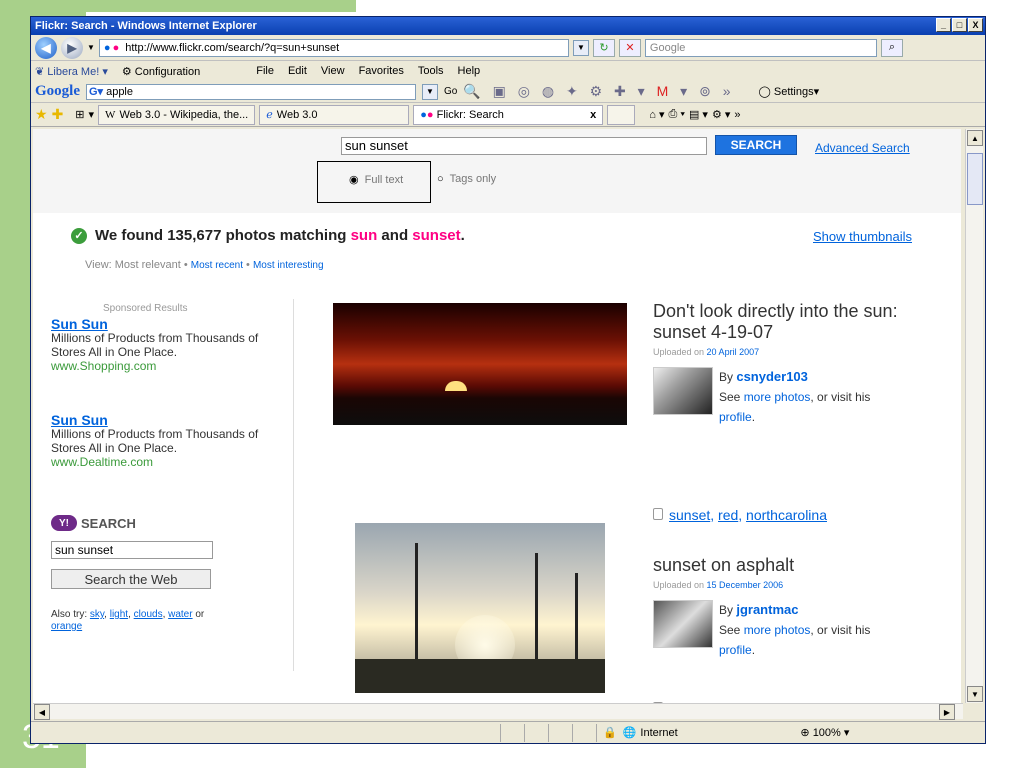 This screenshot has width=1024, height=768. I want to click on menu-file: File, so click(265, 71).